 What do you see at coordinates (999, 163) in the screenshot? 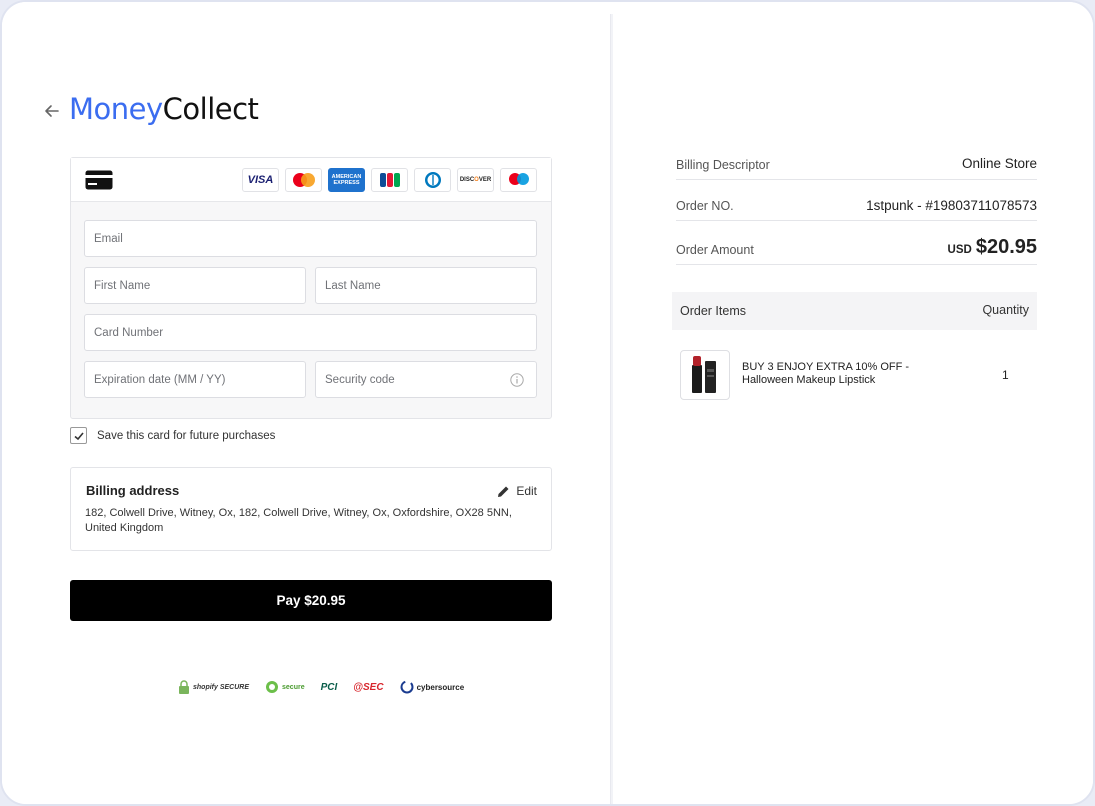
I see `billing-descriptor-value: Online Store` at bounding box center [999, 163].